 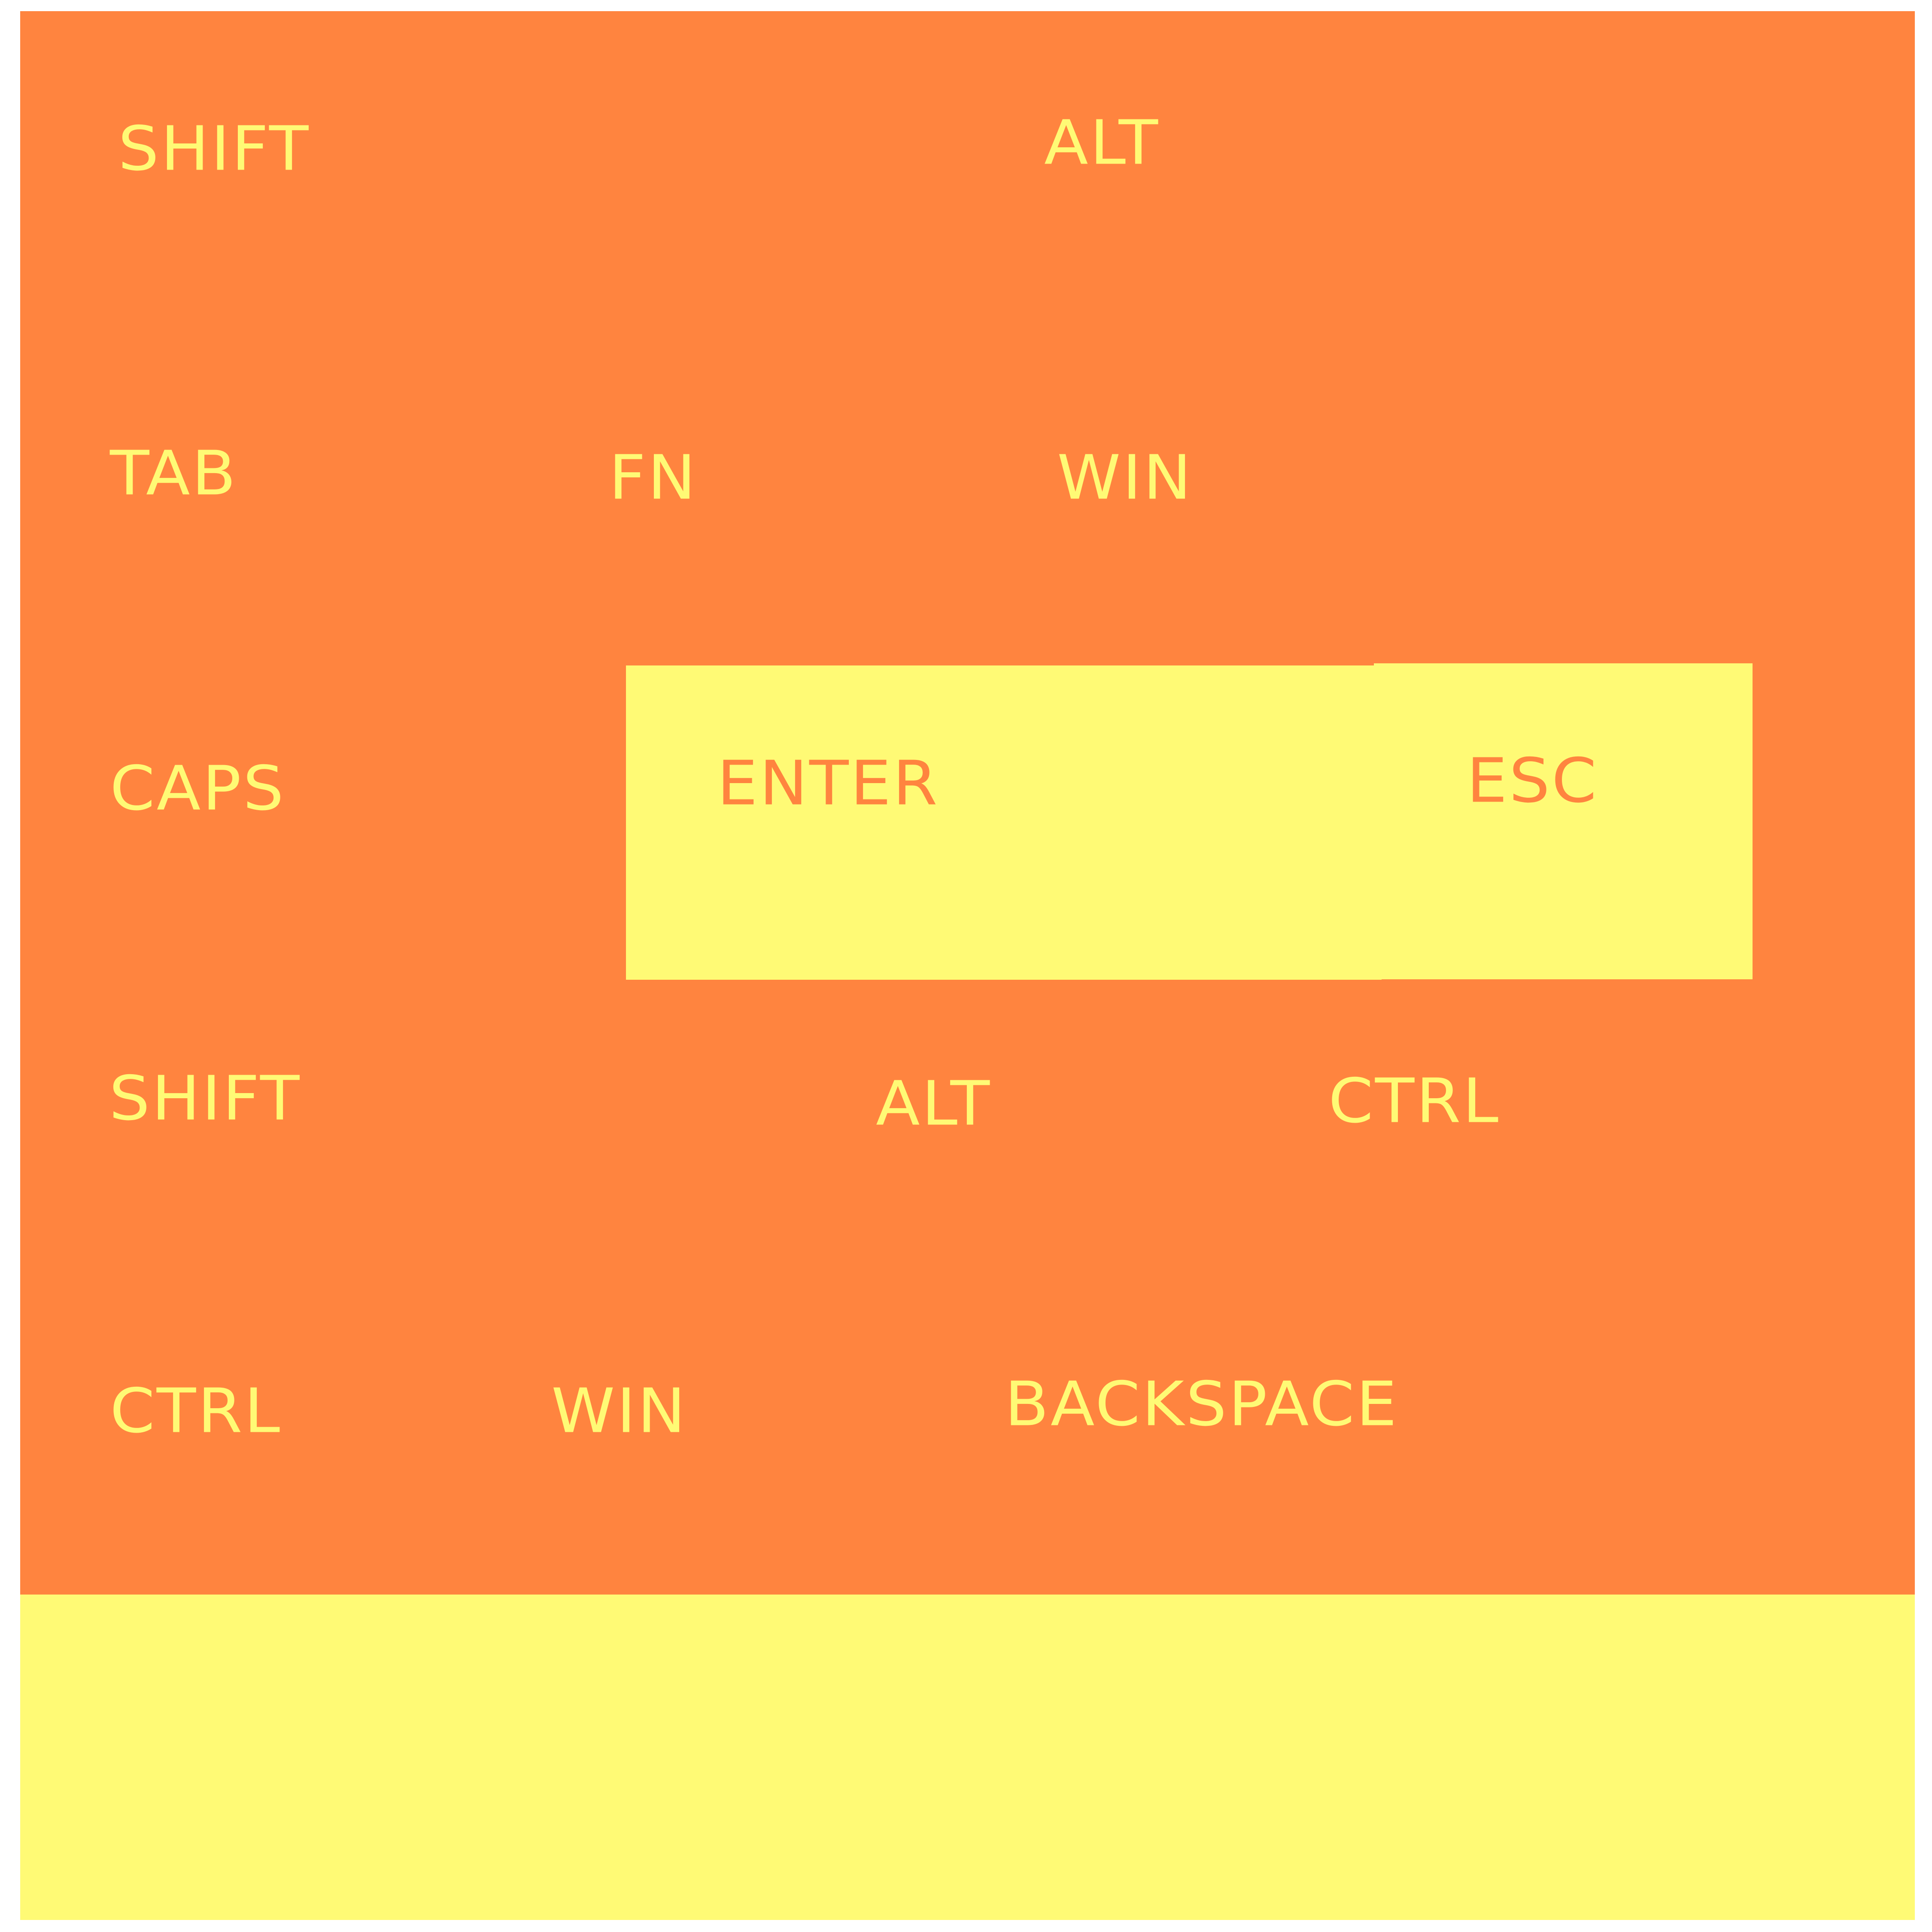 I want to click on key-caps: CAPS, so click(x=198, y=789).